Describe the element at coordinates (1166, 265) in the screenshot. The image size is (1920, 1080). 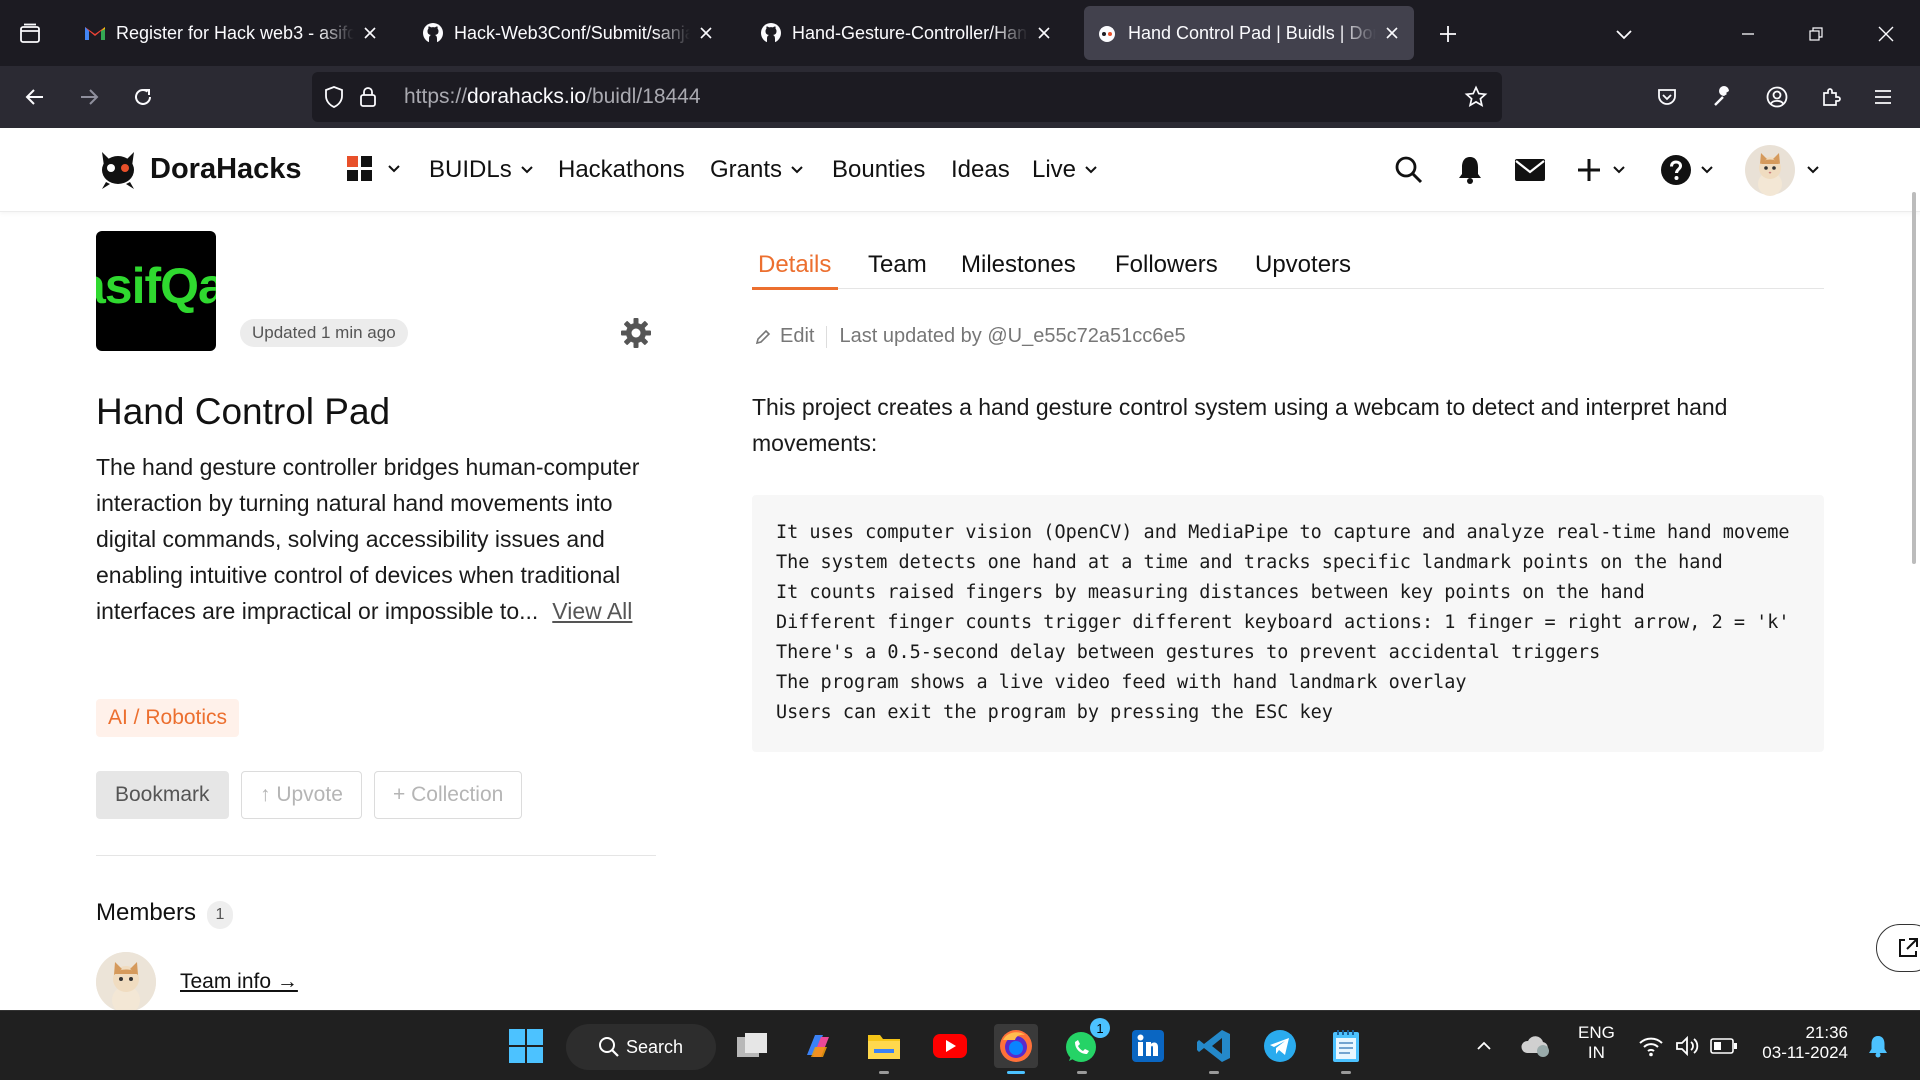
I see `tab-followers: Followers` at that location.